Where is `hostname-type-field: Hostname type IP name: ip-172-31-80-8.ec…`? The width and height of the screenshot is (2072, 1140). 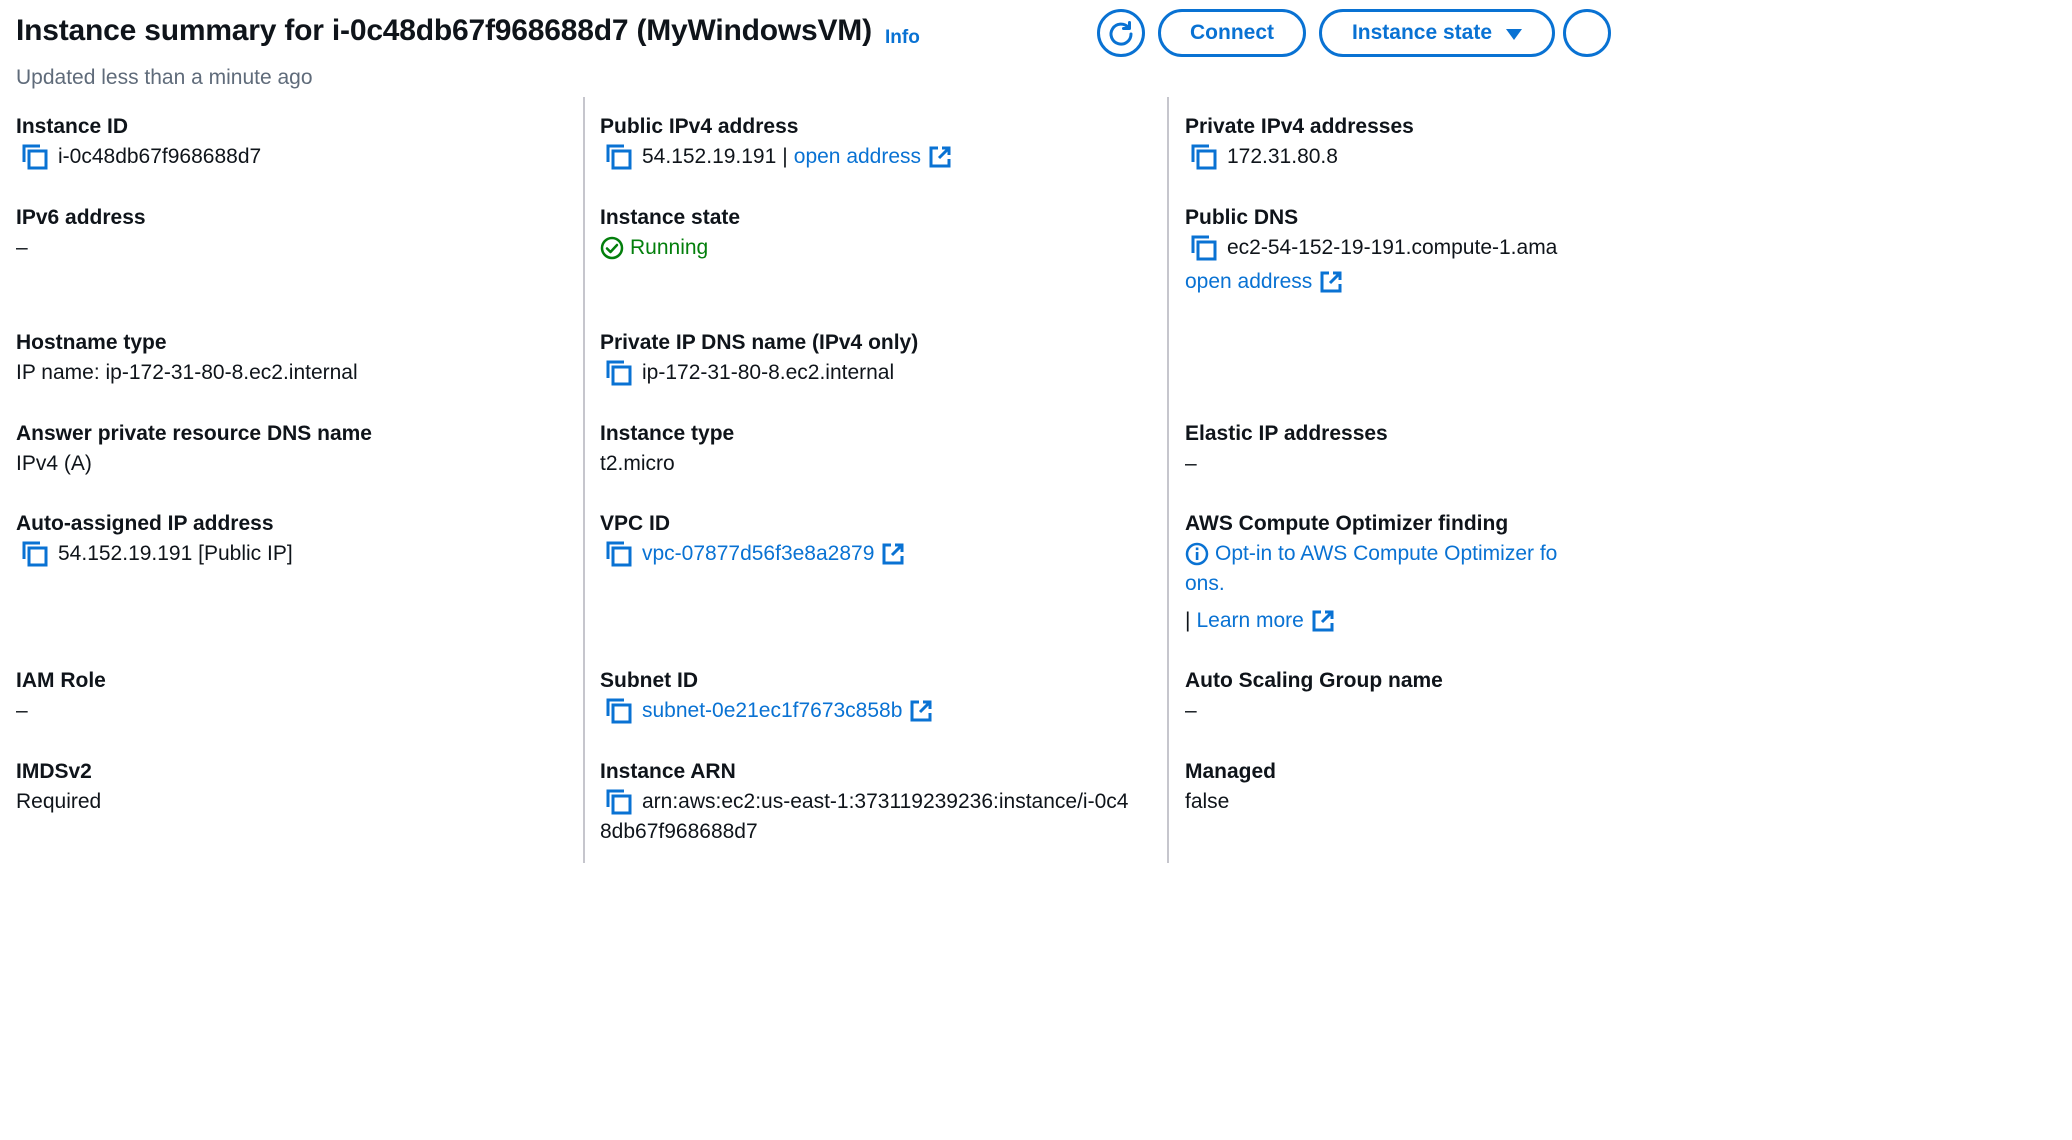
hostname-type-field: Hostname type IP name: ip-172-31-80-8.ec… is located at coordinates (187, 358).